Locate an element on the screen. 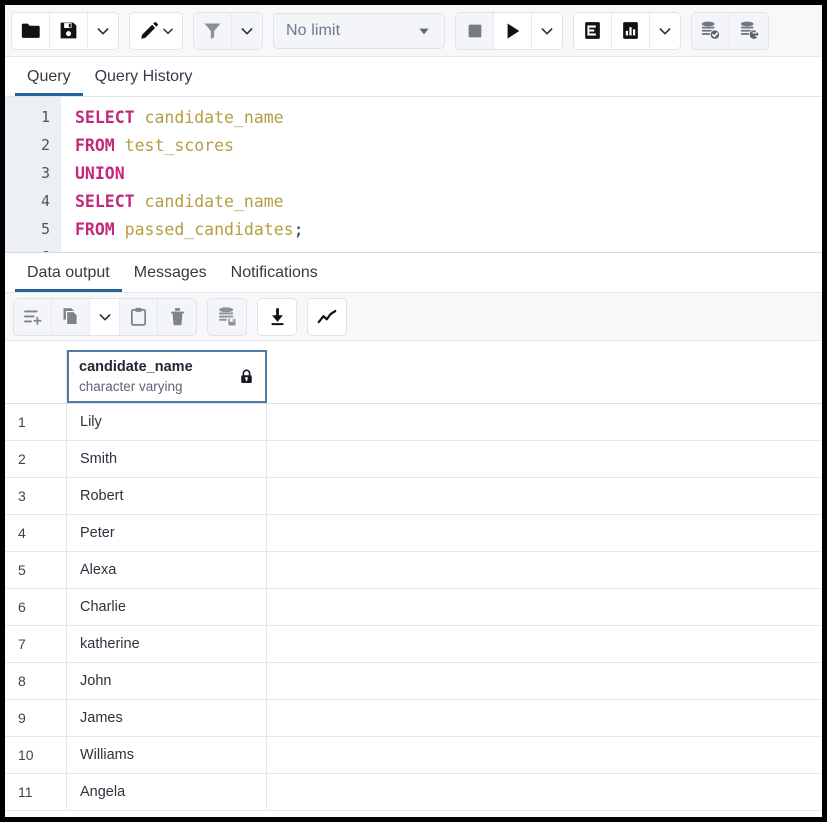 This screenshot has width=827, height=822. cell-candidate-name: Peter is located at coordinates (167, 533).